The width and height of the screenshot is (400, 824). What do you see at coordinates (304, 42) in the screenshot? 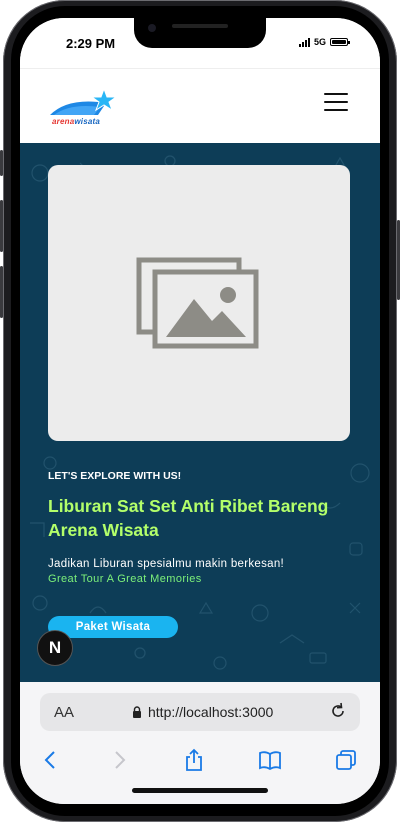
I see `signal-icon` at bounding box center [304, 42].